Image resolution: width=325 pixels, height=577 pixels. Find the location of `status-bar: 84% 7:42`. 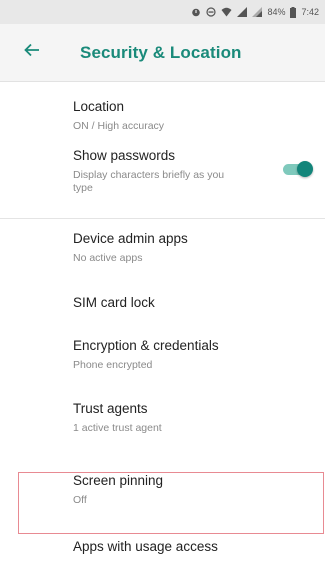

status-bar: 84% 7:42 is located at coordinates (162, 12).